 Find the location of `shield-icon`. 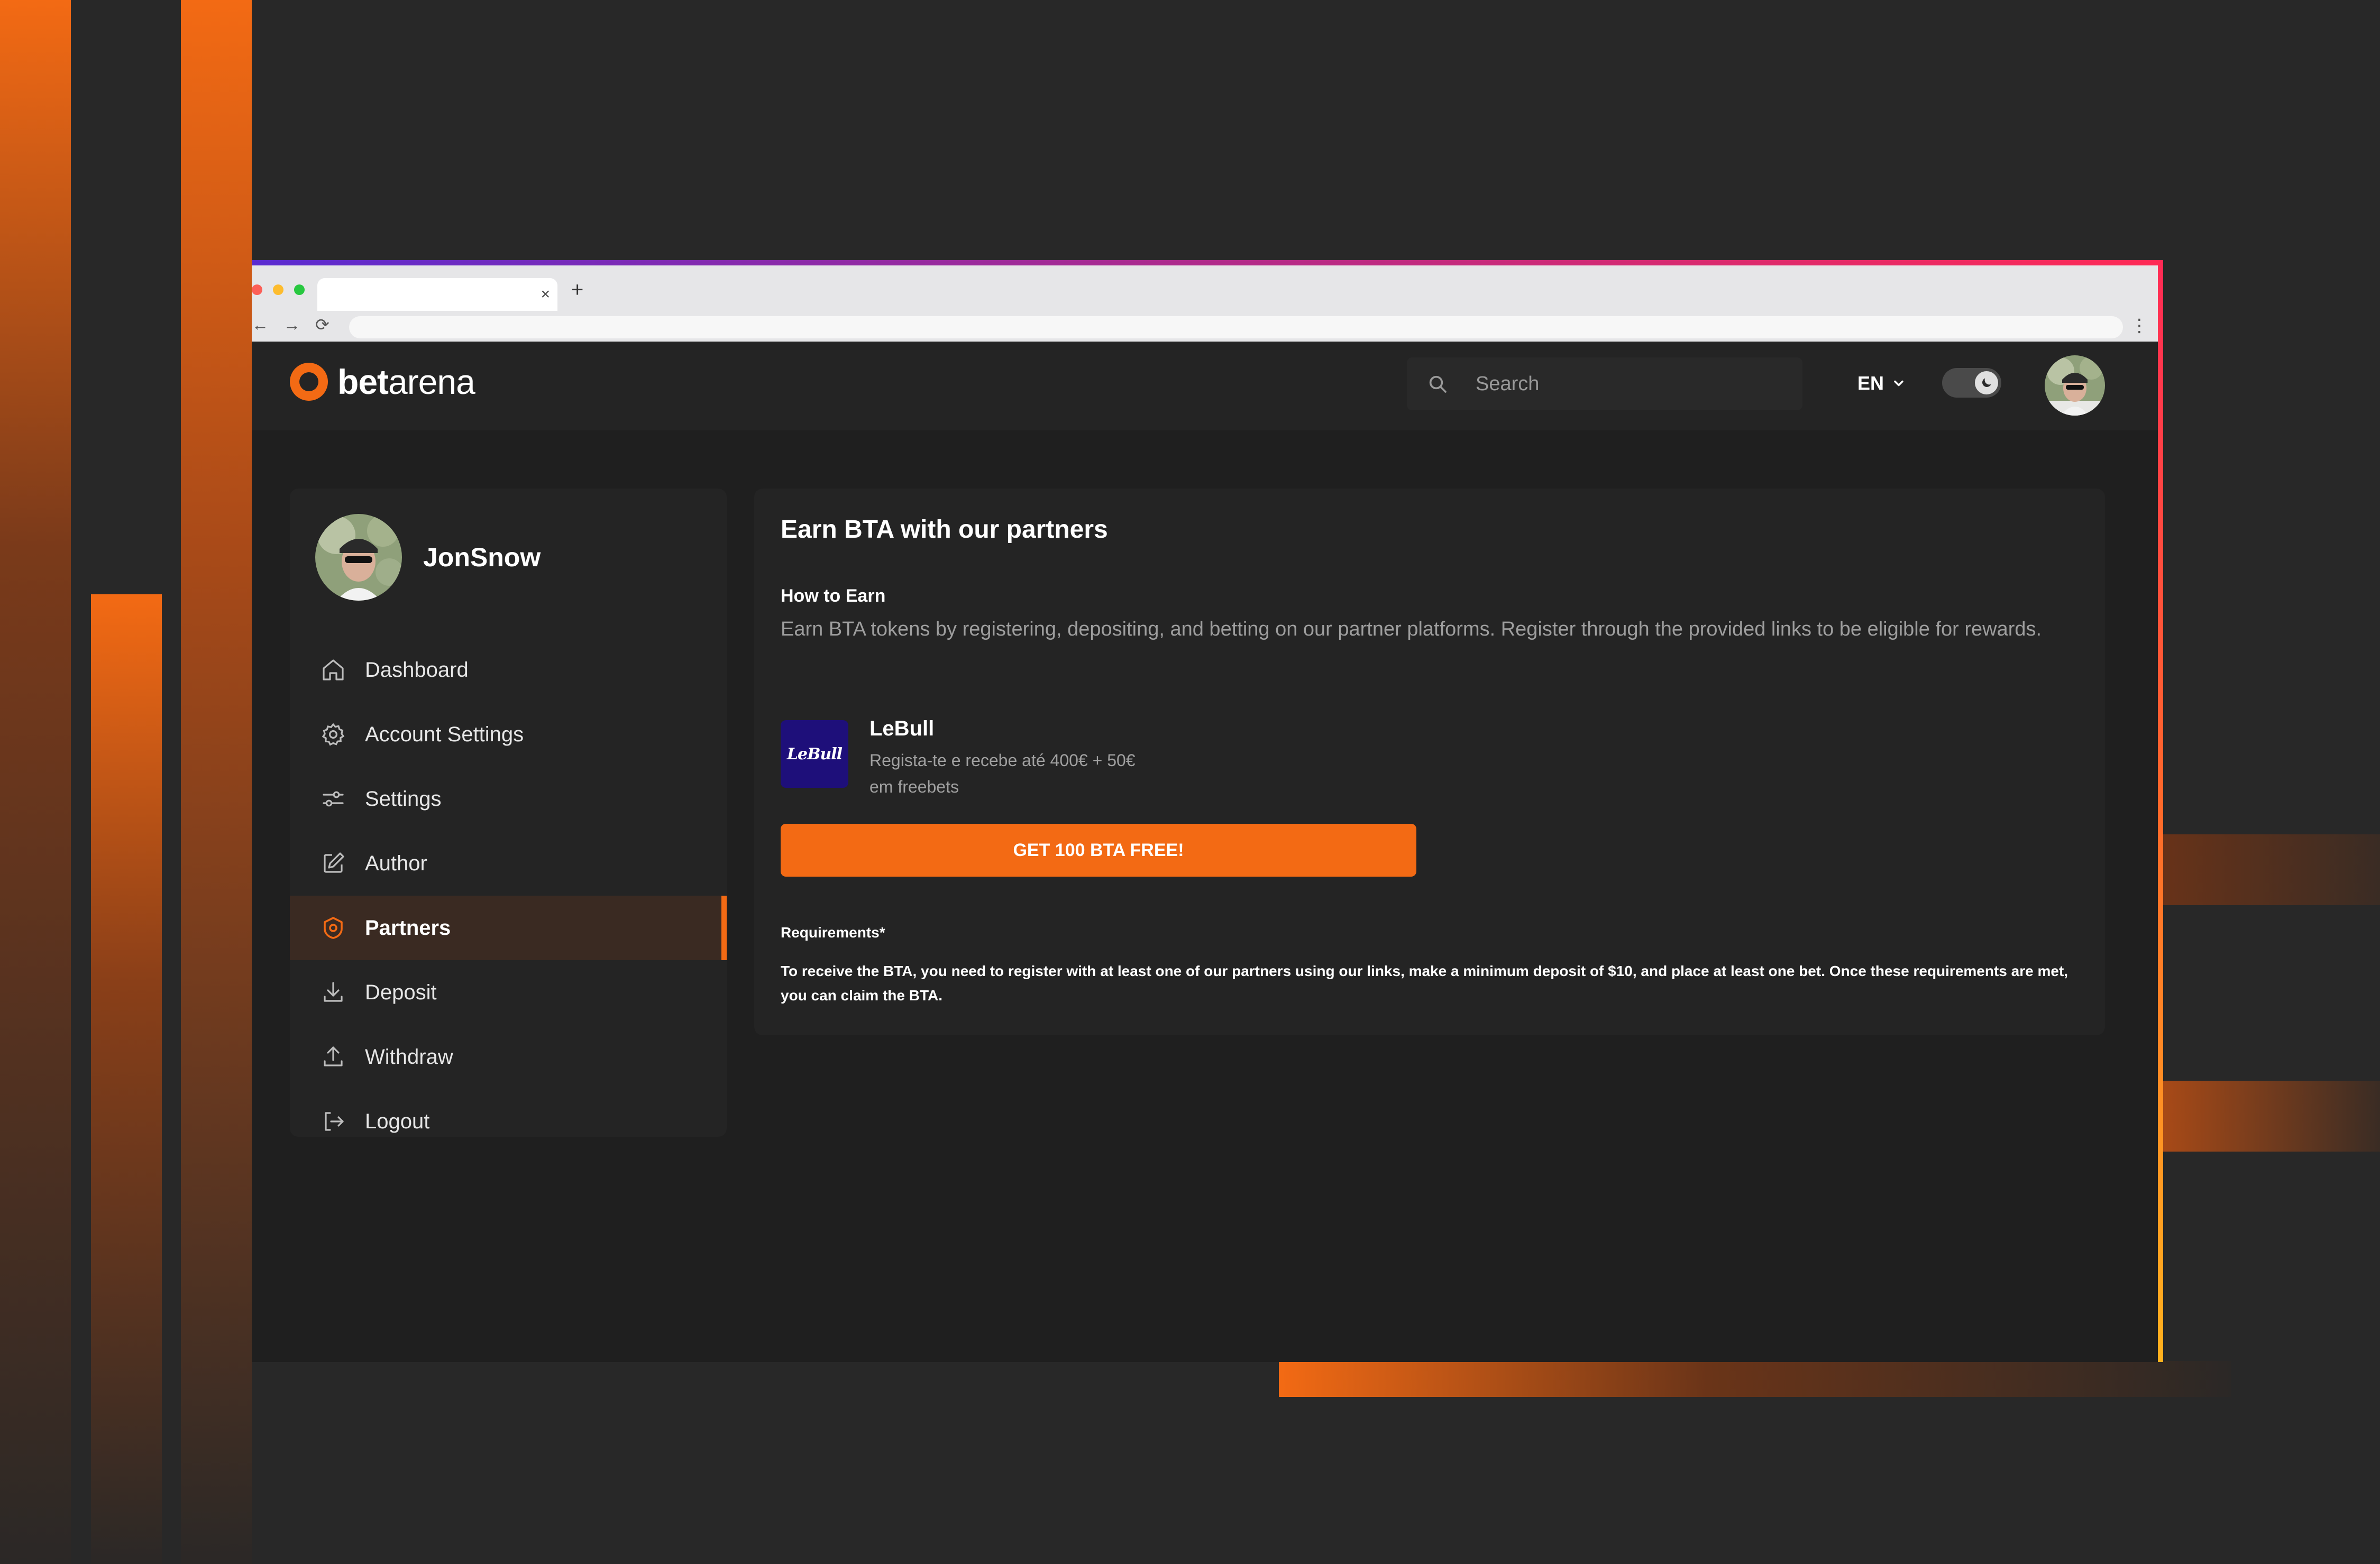

shield-icon is located at coordinates (333, 928).